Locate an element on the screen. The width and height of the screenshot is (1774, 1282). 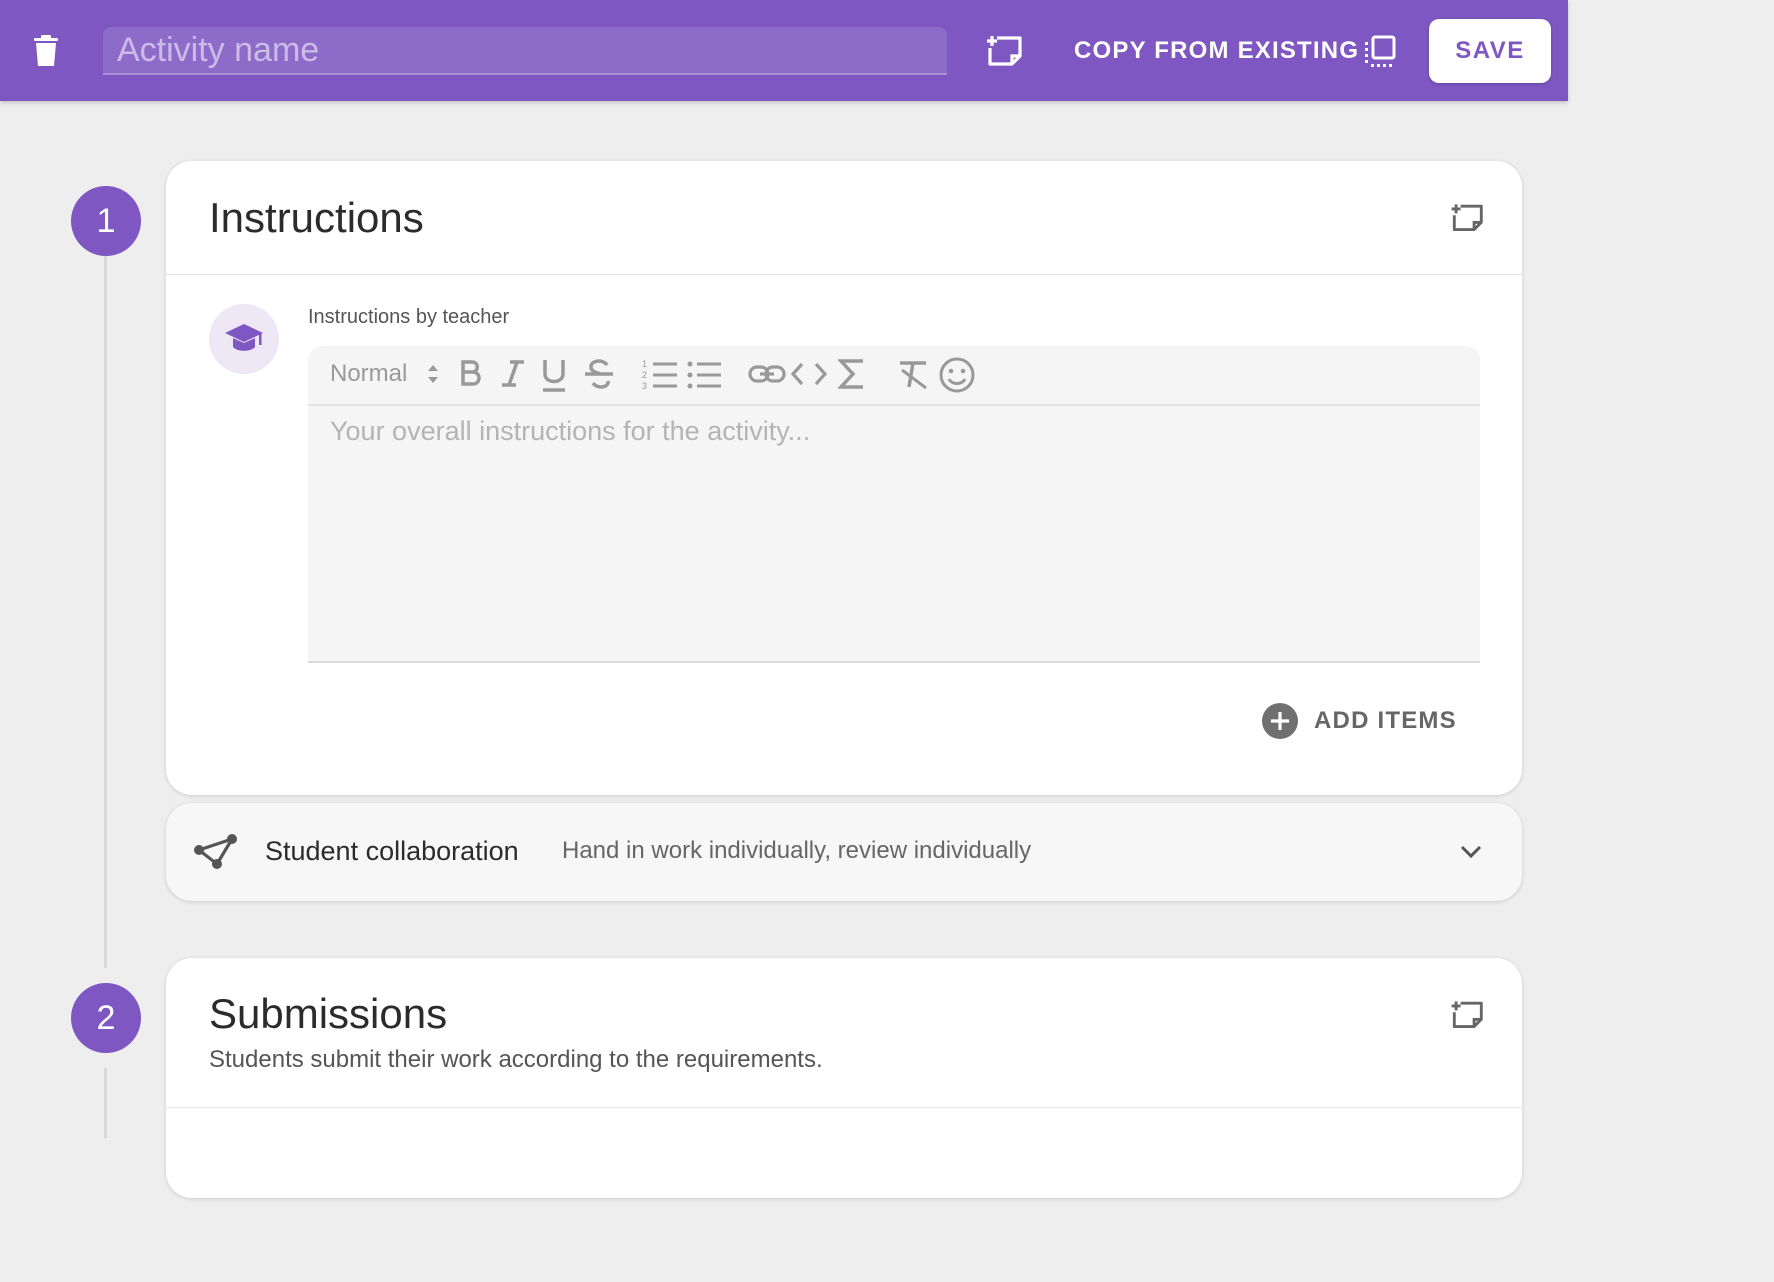
copy-from-existing-button: COPY FROM EXISTING is located at coordinates (1236, 51).